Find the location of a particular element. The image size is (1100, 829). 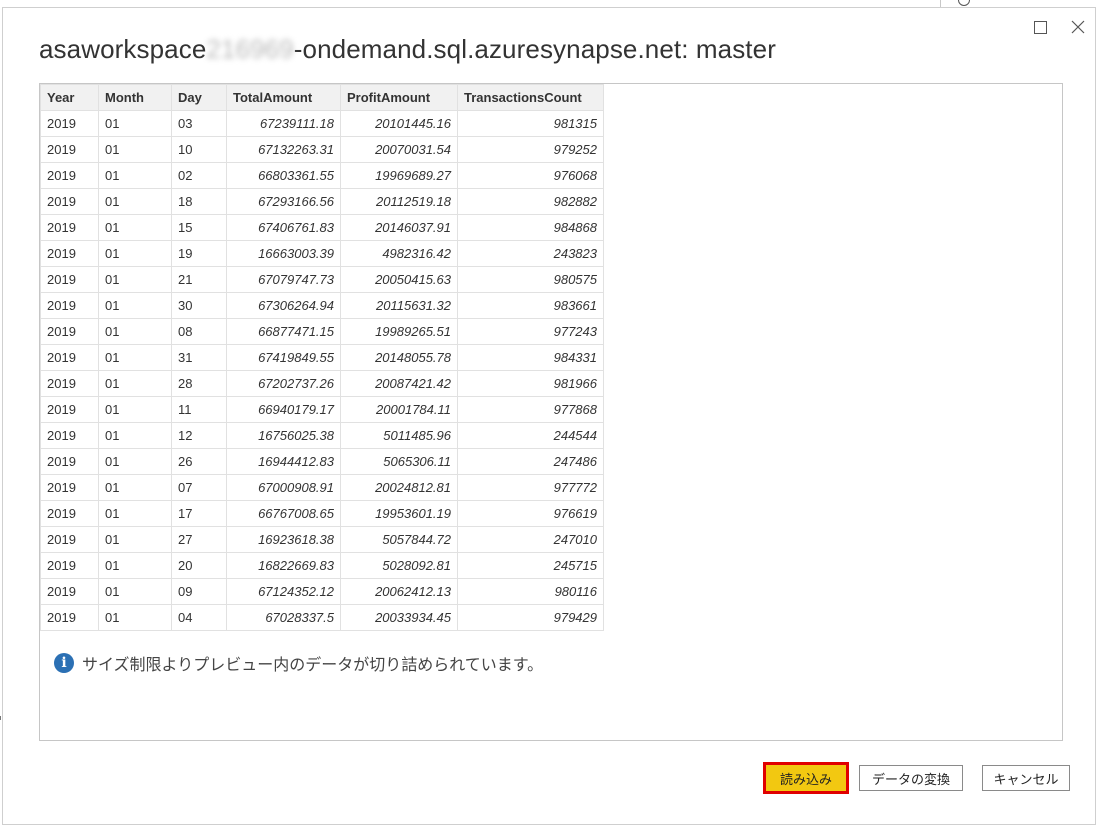

load-button: 読み込み is located at coordinates (806, 778).